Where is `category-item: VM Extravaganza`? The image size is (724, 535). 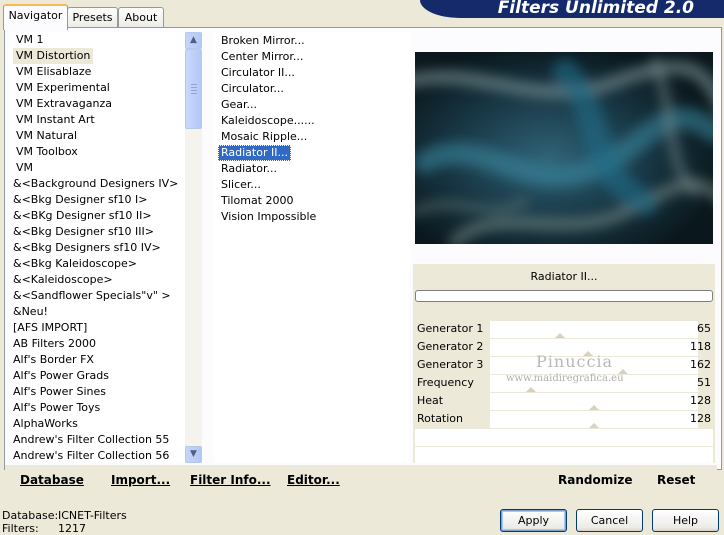 category-item: VM Extravaganza is located at coordinates (64, 104).